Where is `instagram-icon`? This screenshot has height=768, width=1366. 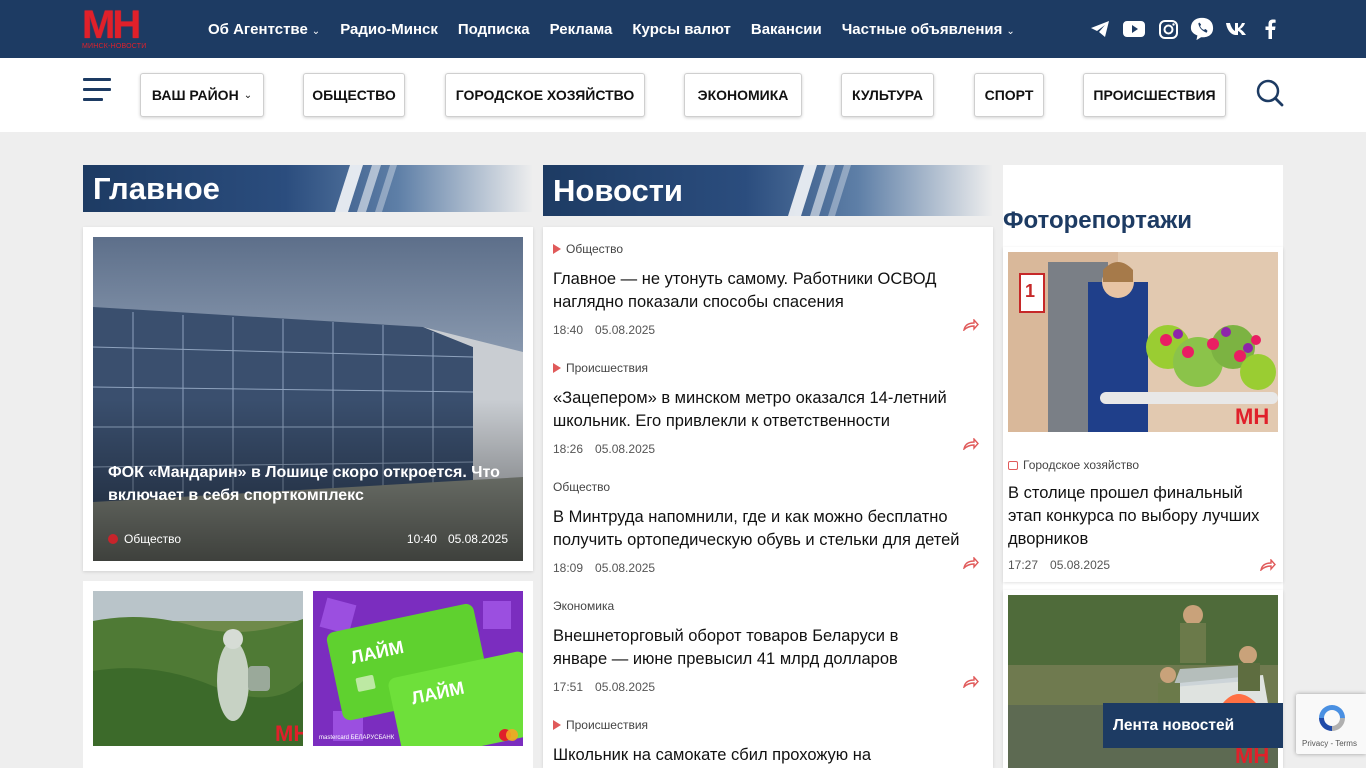
instagram-icon is located at coordinates (1168, 29).